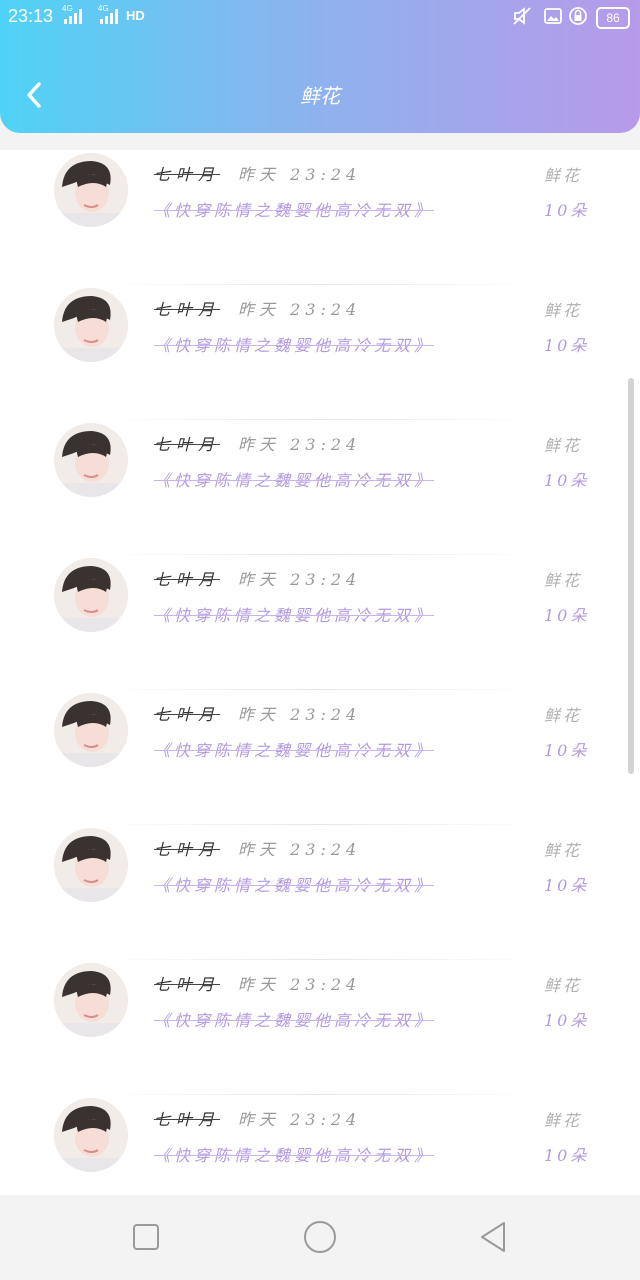  I want to click on square-icon, so click(146, 1237).